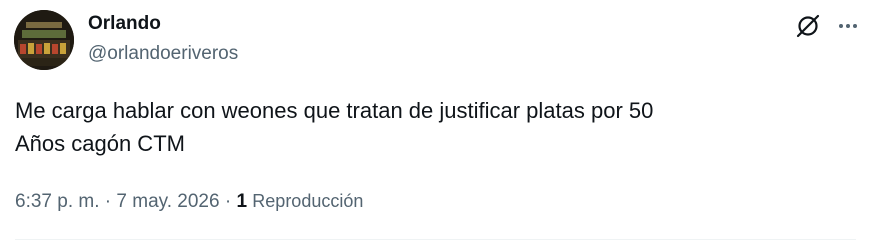 This screenshot has width=871, height=241. Describe the element at coordinates (100, 143) in the screenshot. I see `tweet-text-line: Años cagón CTM` at that location.